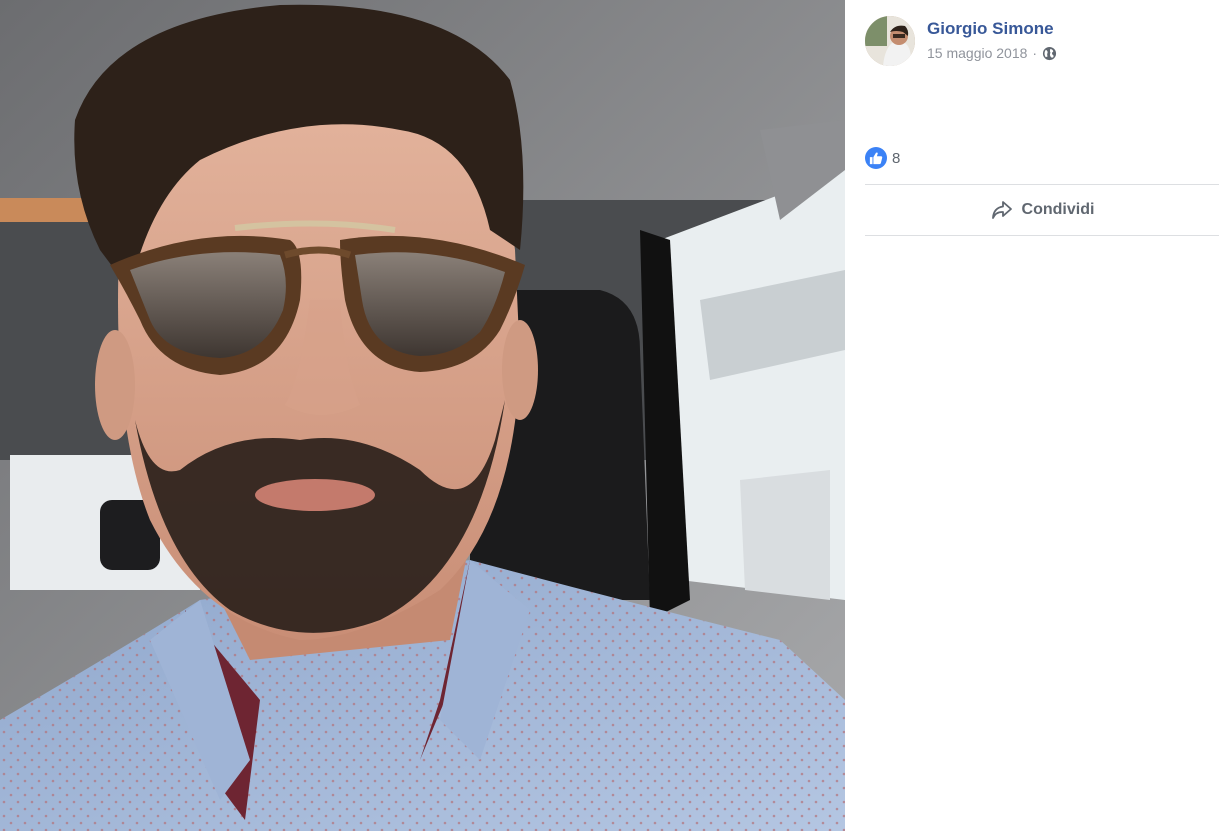 This screenshot has height=831, width=1219. I want to click on reactions-summary: 8, so click(882, 158).